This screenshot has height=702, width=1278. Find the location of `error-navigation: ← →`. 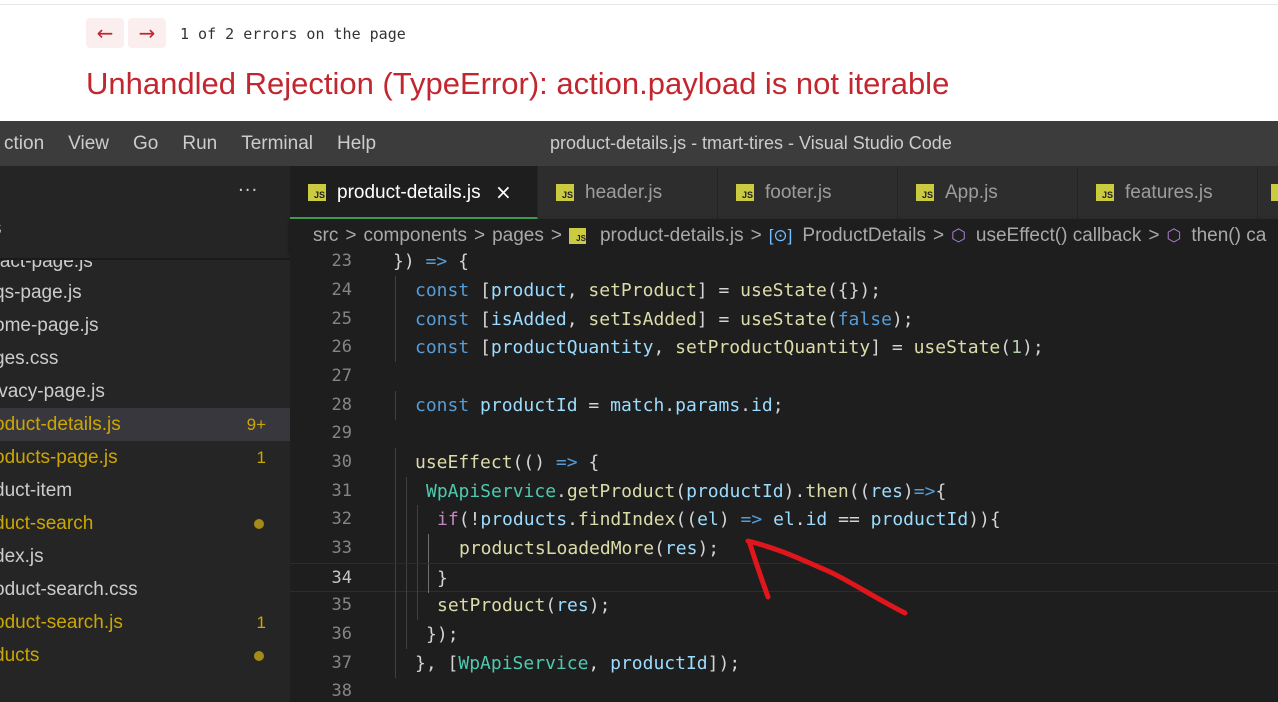

error-navigation: ← → is located at coordinates (126, 33).